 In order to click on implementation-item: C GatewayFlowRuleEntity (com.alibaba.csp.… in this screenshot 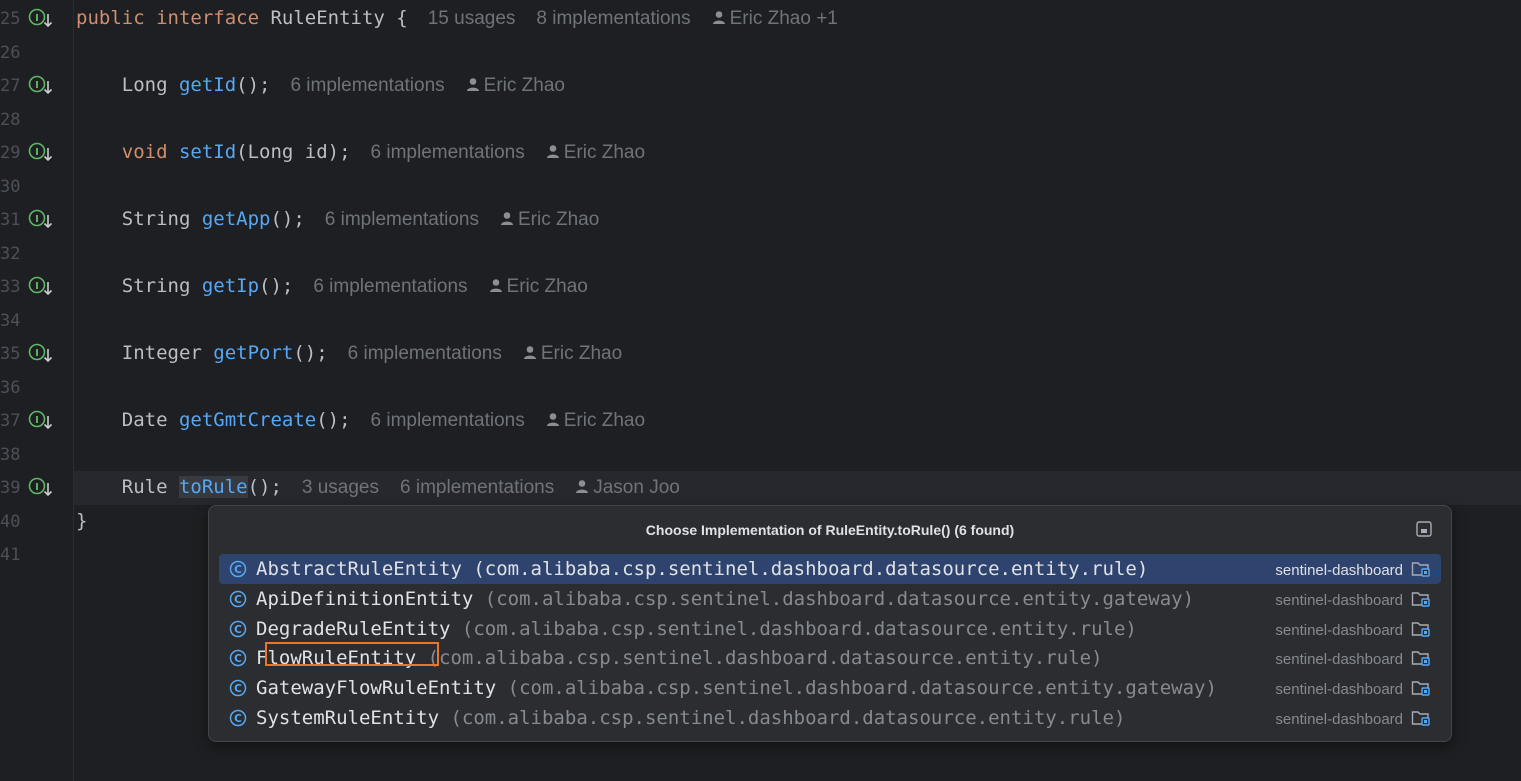, I will do `click(830, 688)`.